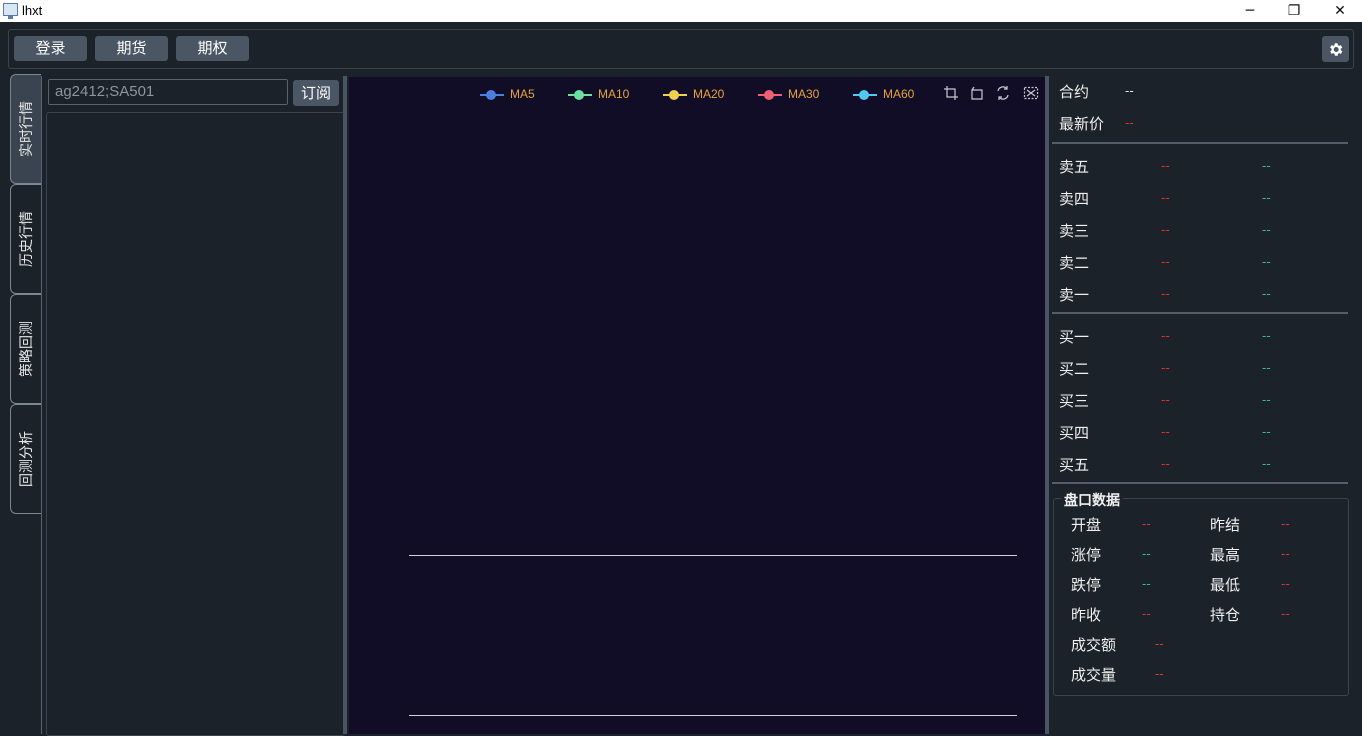 The height and width of the screenshot is (736, 1362). What do you see at coordinates (977, 93) in the screenshot?
I see `zoom-reset-icon` at bounding box center [977, 93].